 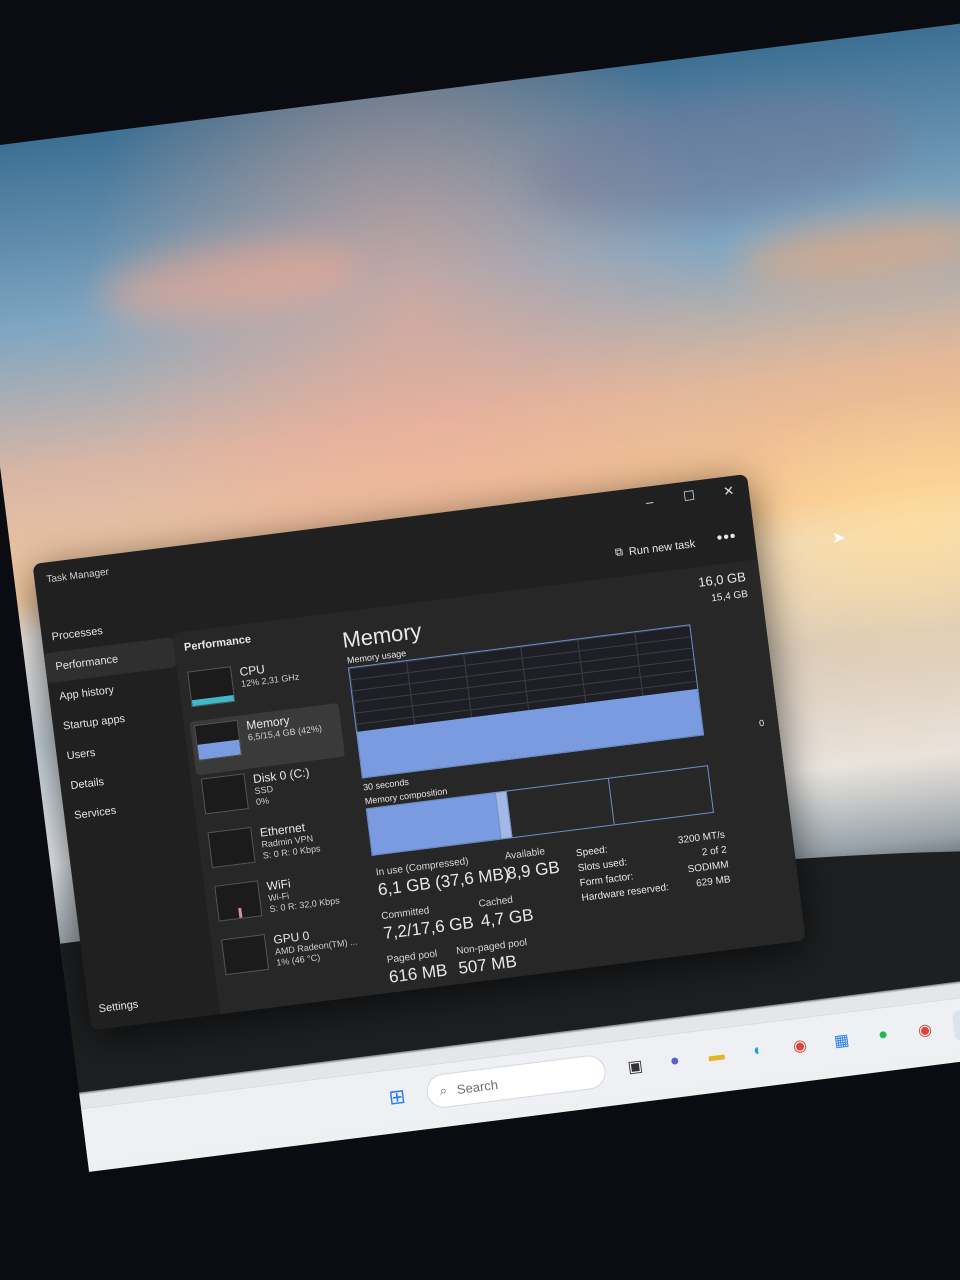 I want to click on mouse-cursor-icon: ➤, so click(x=839, y=538).